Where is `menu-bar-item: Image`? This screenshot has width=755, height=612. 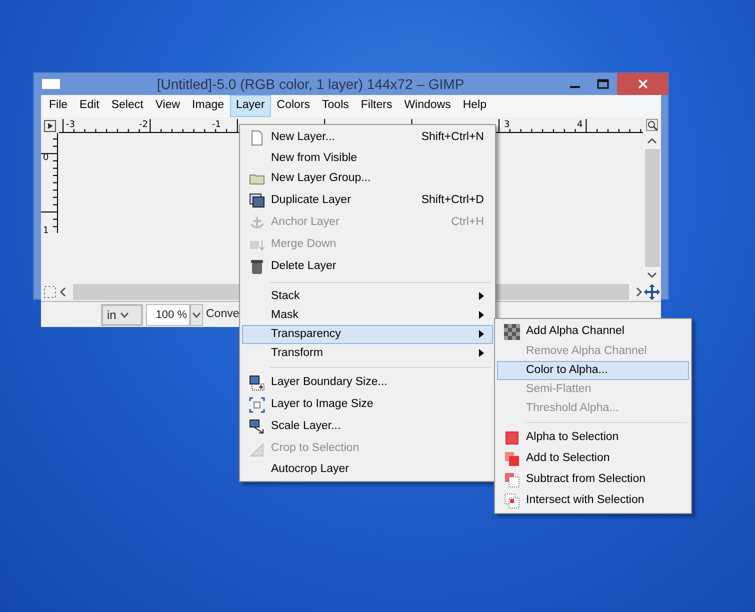
menu-bar-item: Image is located at coordinates (208, 106).